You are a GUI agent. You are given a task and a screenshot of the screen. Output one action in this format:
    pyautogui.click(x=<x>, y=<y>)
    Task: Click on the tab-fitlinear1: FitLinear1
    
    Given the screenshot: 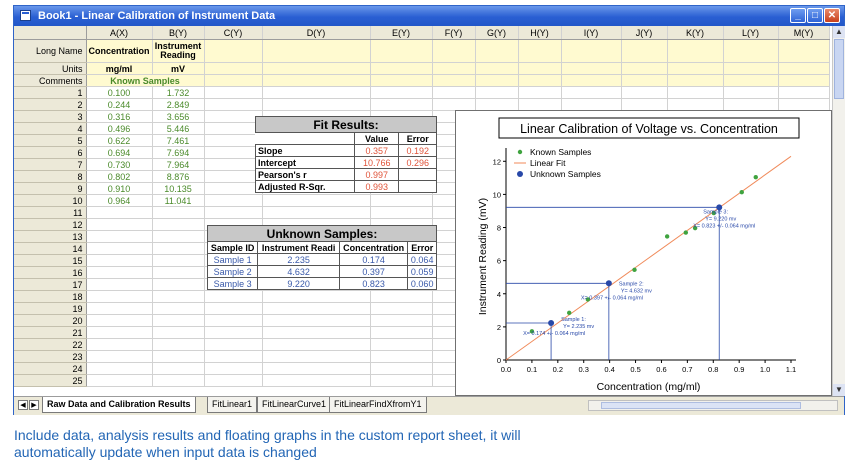 What is the action you would take?
    pyautogui.click(x=232, y=405)
    